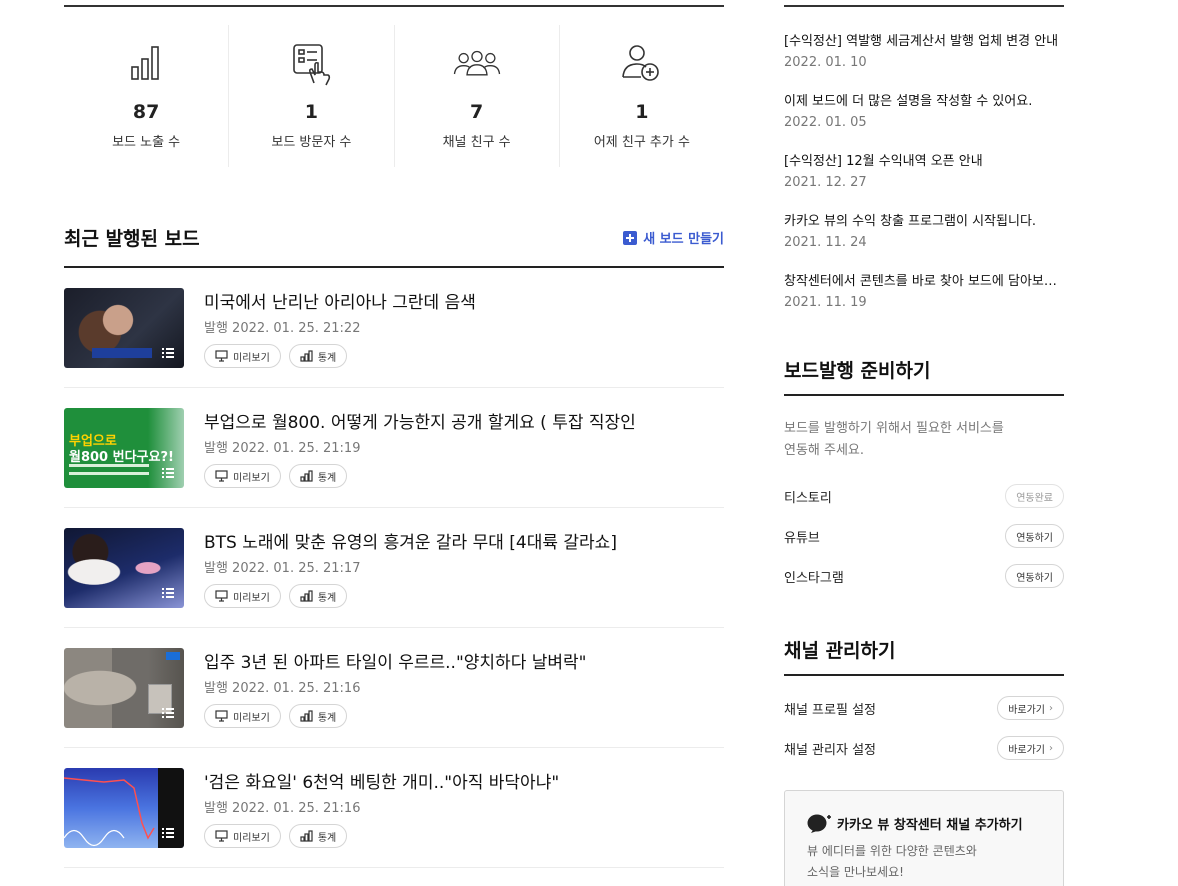 The width and height of the screenshot is (1178, 886). What do you see at coordinates (311, 142) in the screenshot?
I see `stat-label: 보드 방문자 수` at bounding box center [311, 142].